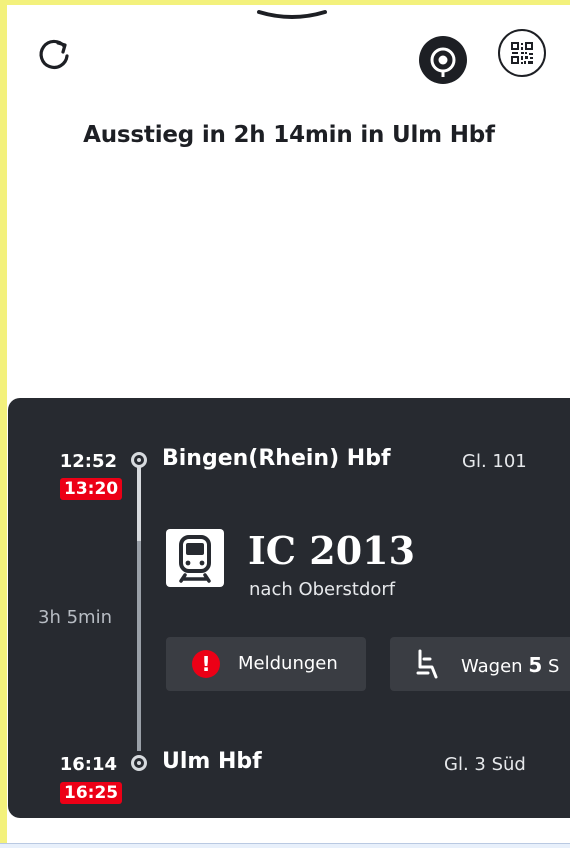 Image resolution: width=570 pixels, height=848 pixels. Describe the element at coordinates (88, 764) in the screenshot. I see `arrival-planned-time: 16:14` at that location.